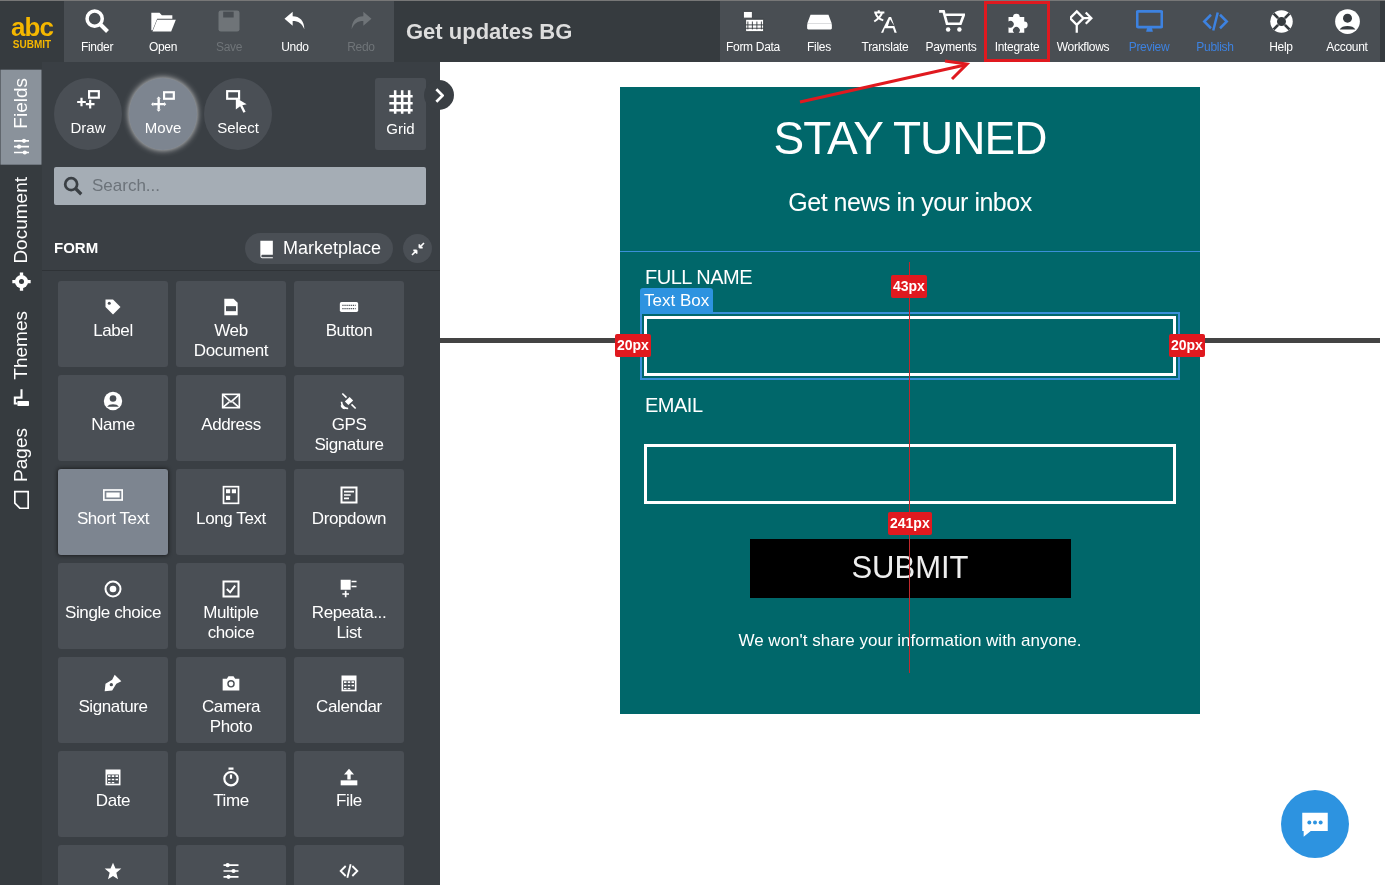 The image size is (1385, 885). I want to click on stopwatch-icon, so click(231, 777).